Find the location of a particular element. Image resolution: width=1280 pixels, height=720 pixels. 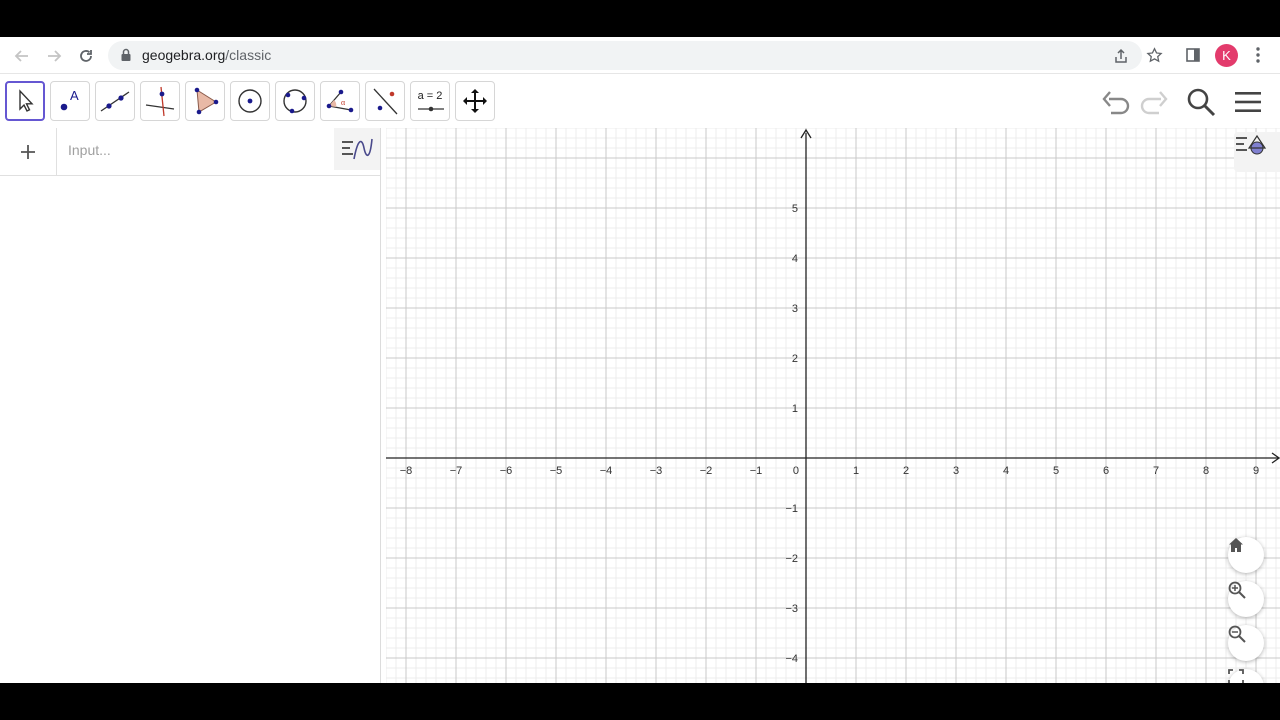

point-tool-button: A is located at coordinates (70, 101).